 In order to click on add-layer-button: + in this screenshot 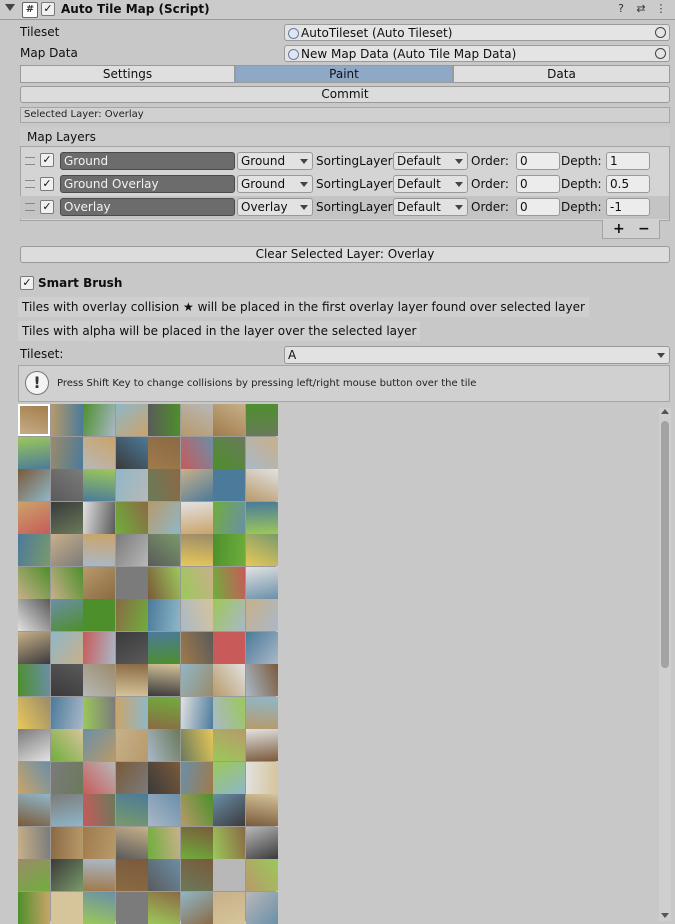, I will do `click(619, 229)`.